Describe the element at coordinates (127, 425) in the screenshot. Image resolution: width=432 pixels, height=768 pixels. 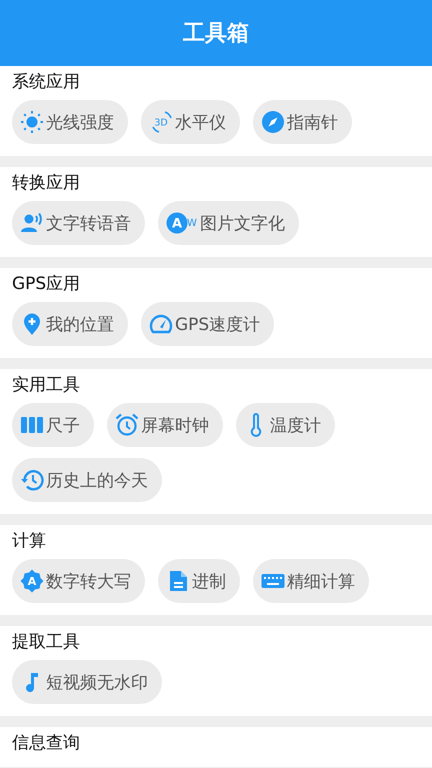
I see `alarm-clock-icon` at that location.